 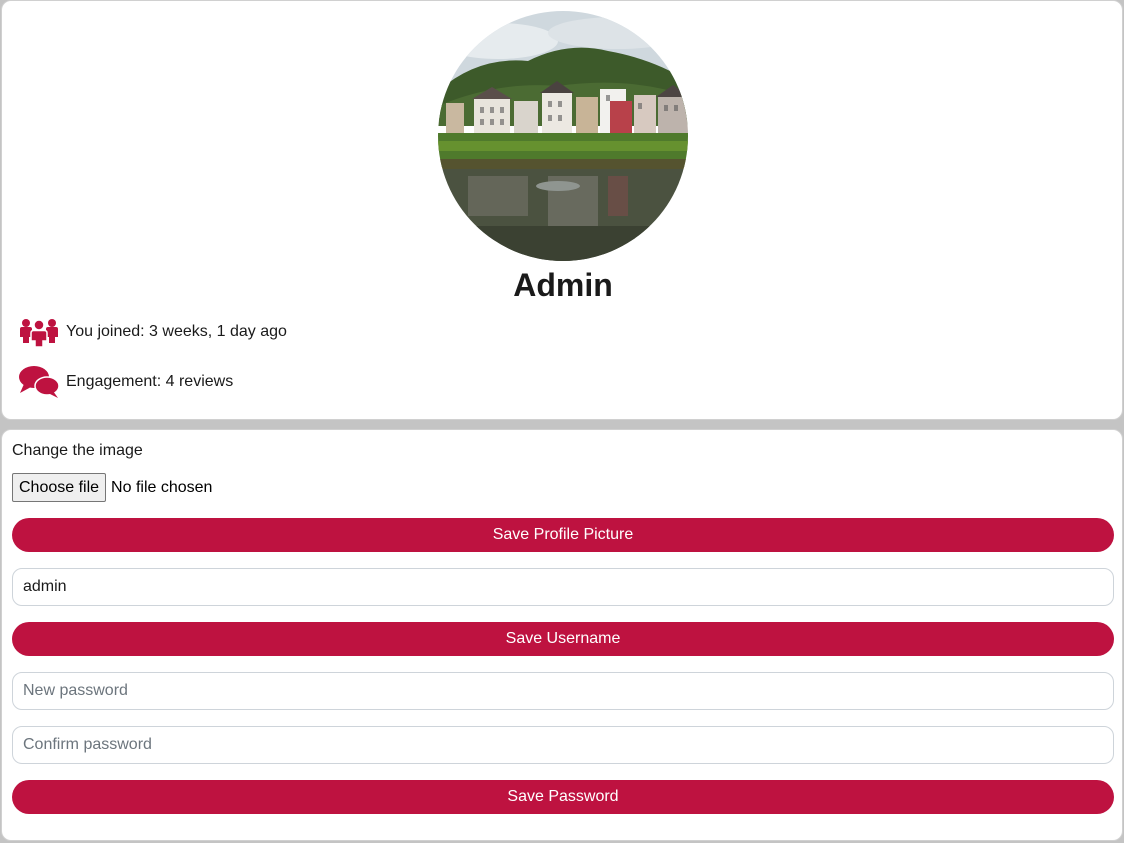 I want to click on file-picker: Choose file No file chosen, so click(x=112, y=487).